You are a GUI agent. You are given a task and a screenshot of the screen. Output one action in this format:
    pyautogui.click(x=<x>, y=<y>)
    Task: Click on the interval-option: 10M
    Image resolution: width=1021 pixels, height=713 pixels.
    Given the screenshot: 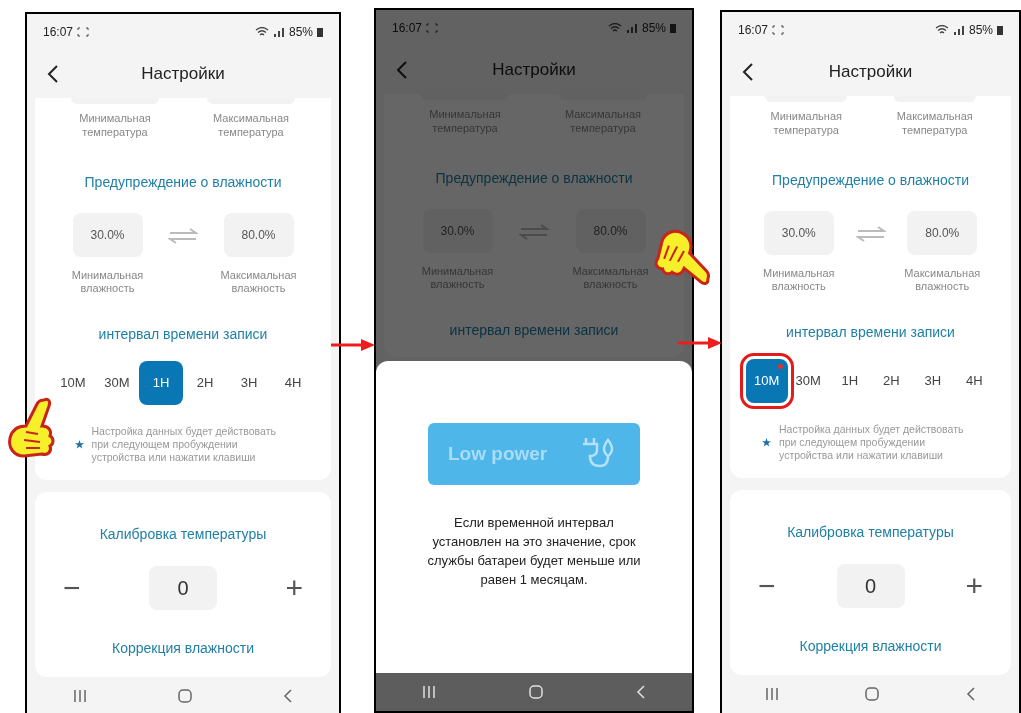 What is the action you would take?
    pyautogui.click(x=73, y=383)
    